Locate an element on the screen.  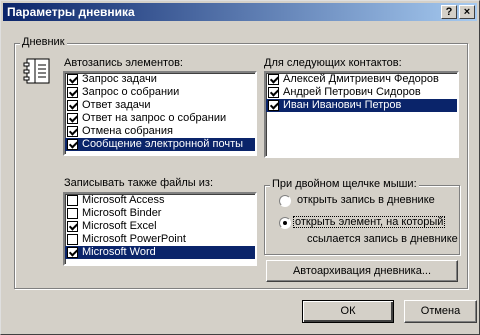
list-item-label: Microsoft Word is located at coordinates (119, 252).